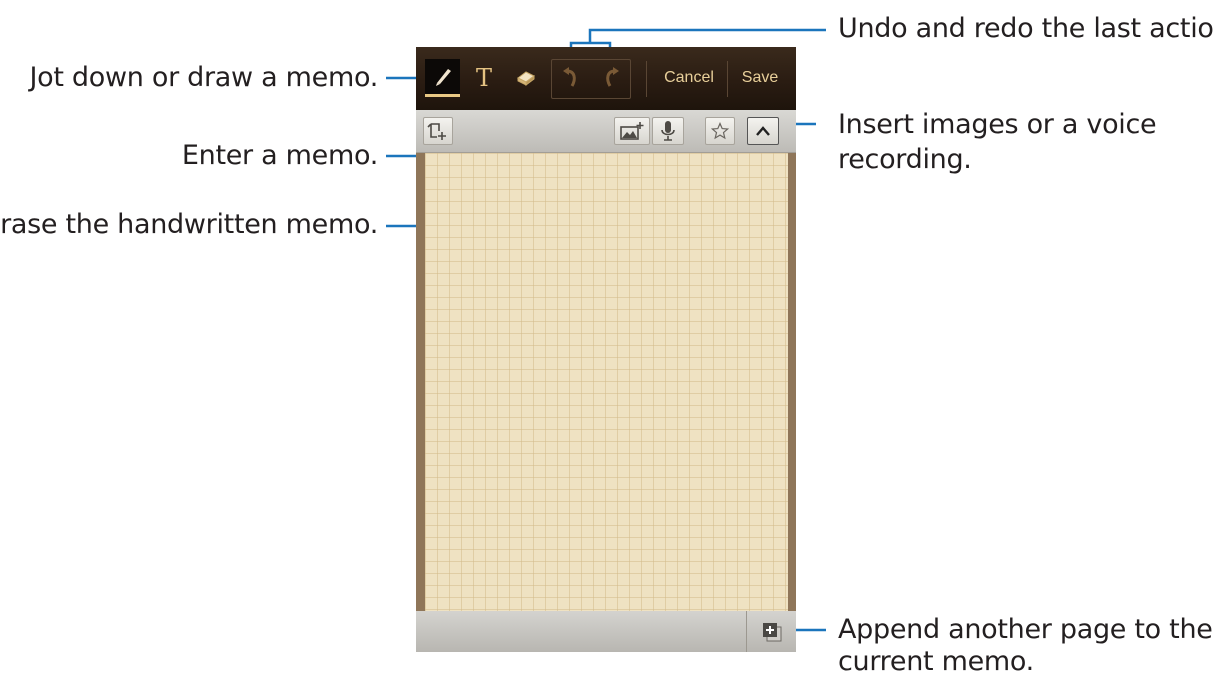 The image size is (1213, 679). Describe the element at coordinates (1025, 28) in the screenshot. I see `callout-undo-redo: Undo and redo the last action.` at that location.